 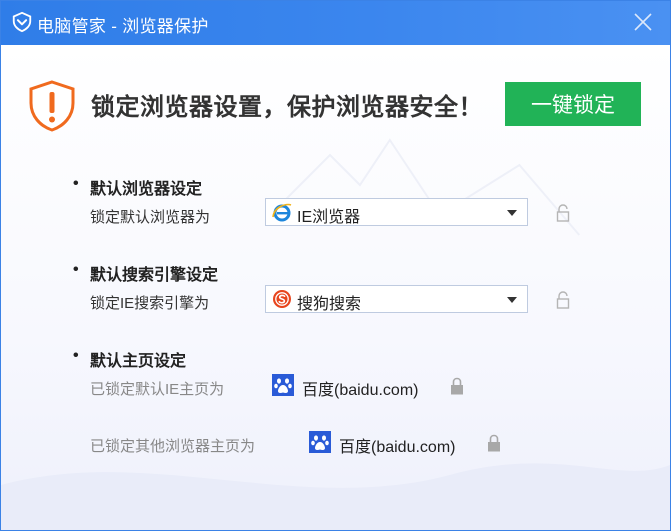 I want to click on section-title-homepage: • 默认主页设定, so click(x=130, y=359).